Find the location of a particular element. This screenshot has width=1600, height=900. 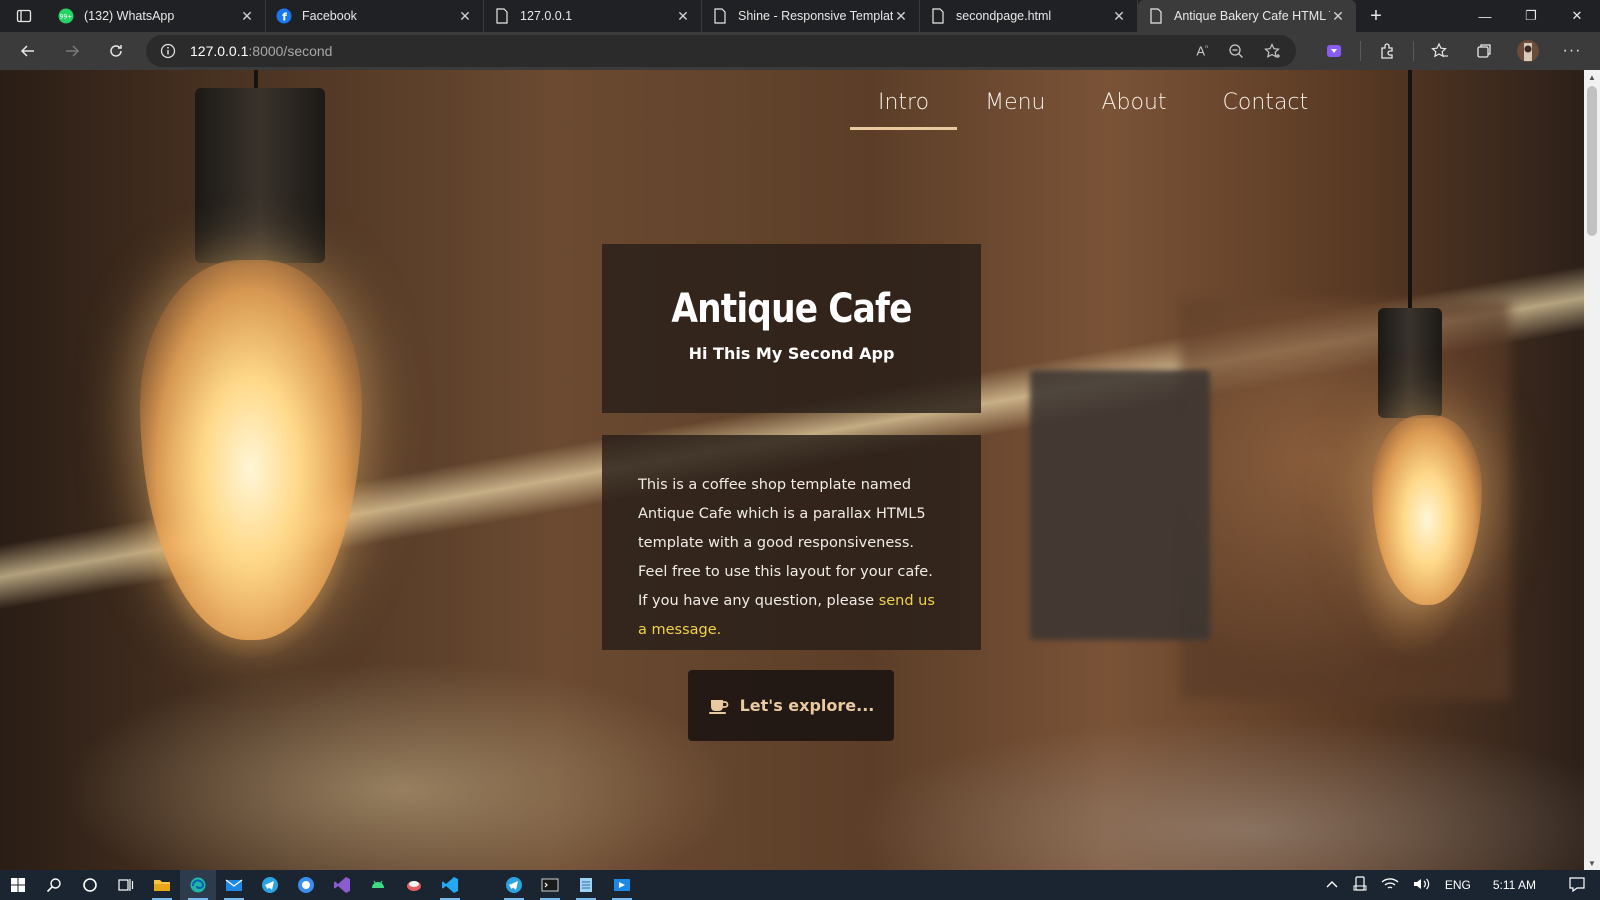

taskbar-remote-app is located at coordinates (622, 885).